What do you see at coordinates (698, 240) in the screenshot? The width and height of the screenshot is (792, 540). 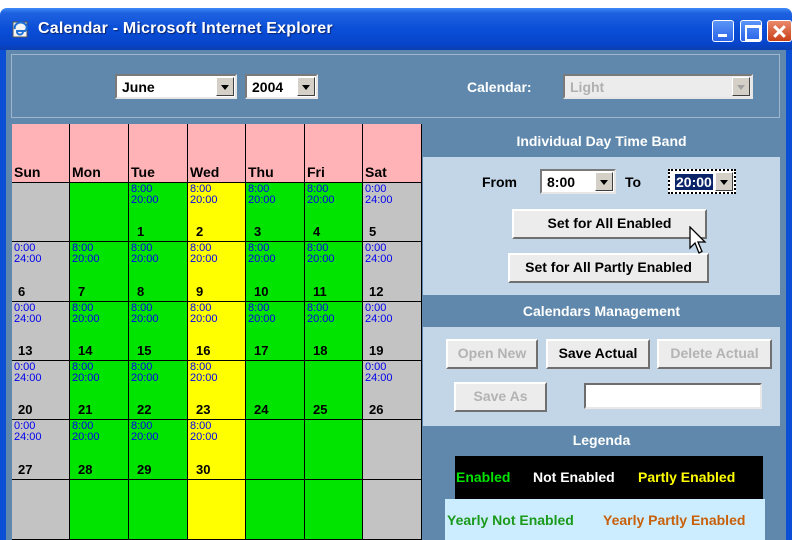 I see `mouse-cursor-icon` at bounding box center [698, 240].